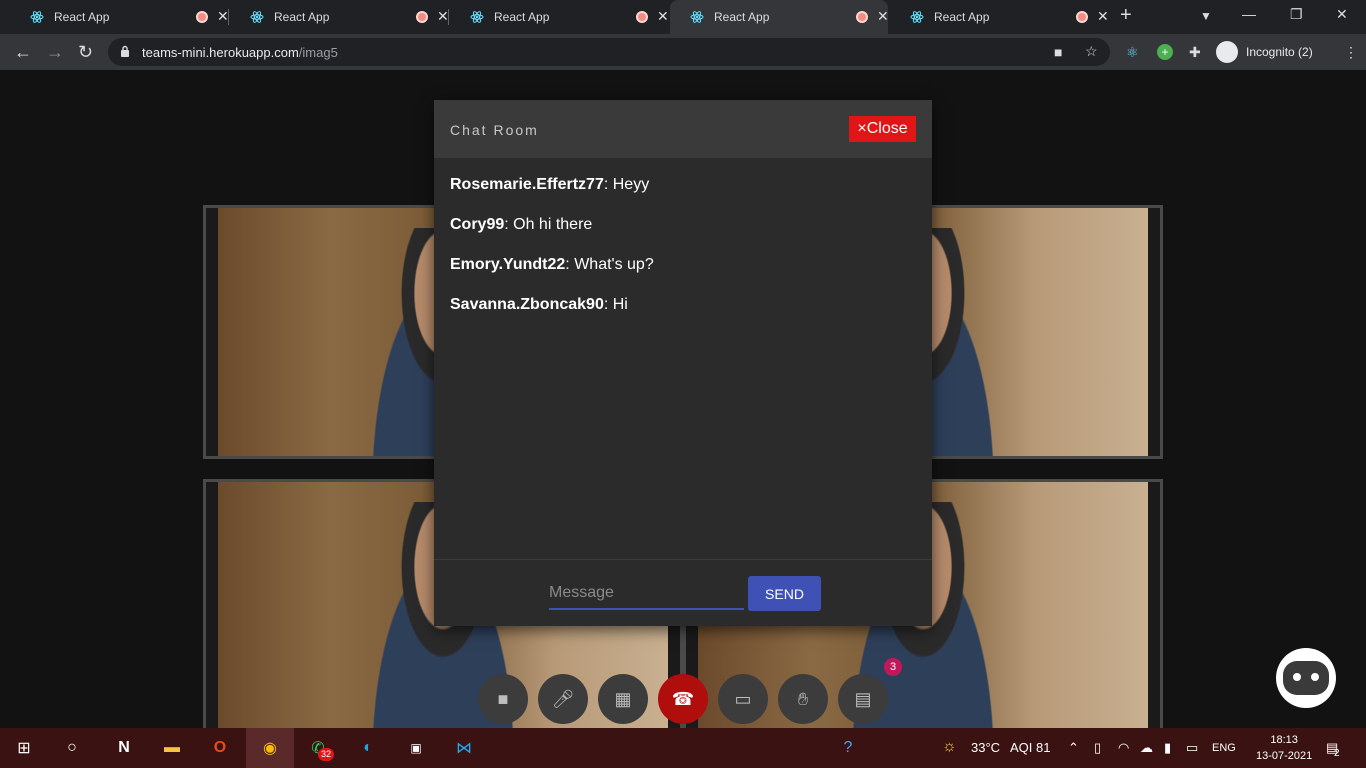 Image resolution: width=1366 pixels, height=768 pixels. What do you see at coordinates (125, 51) in the screenshot?
I see `lock-icon` at bounding box center [125, 51].